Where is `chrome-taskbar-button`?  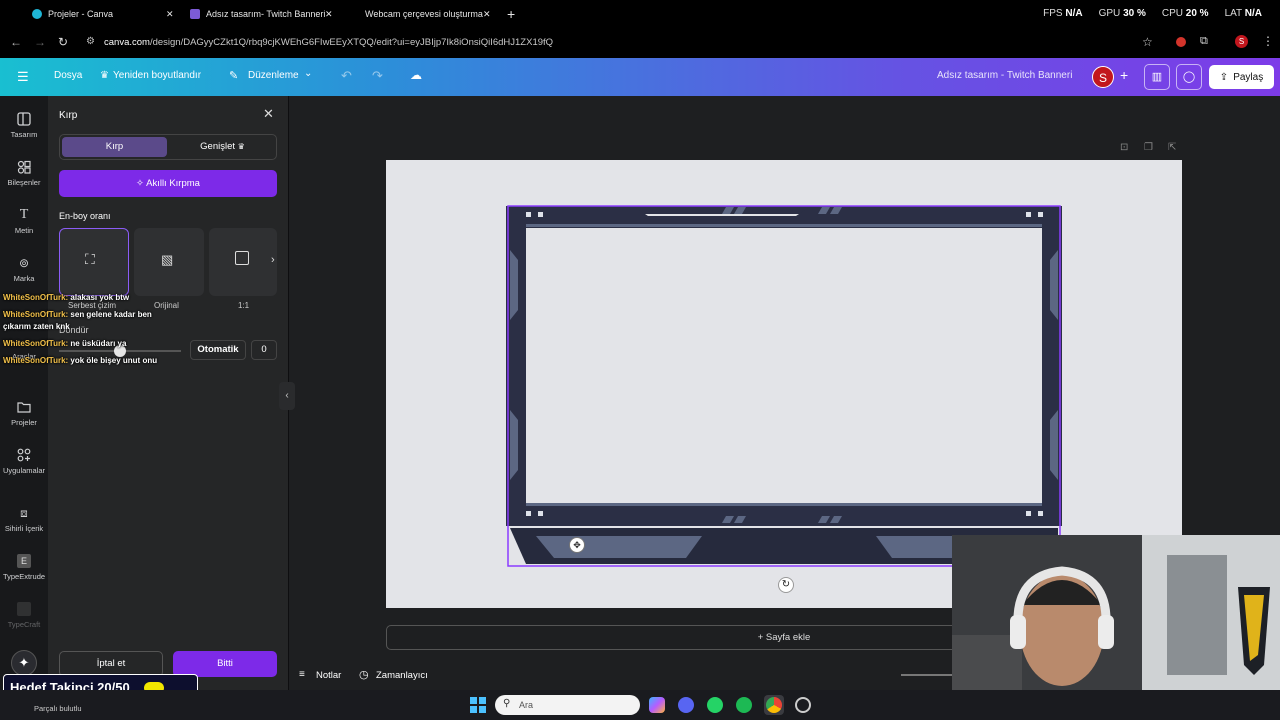 chrome-taskbar-button is located at coordinates (774, 705).